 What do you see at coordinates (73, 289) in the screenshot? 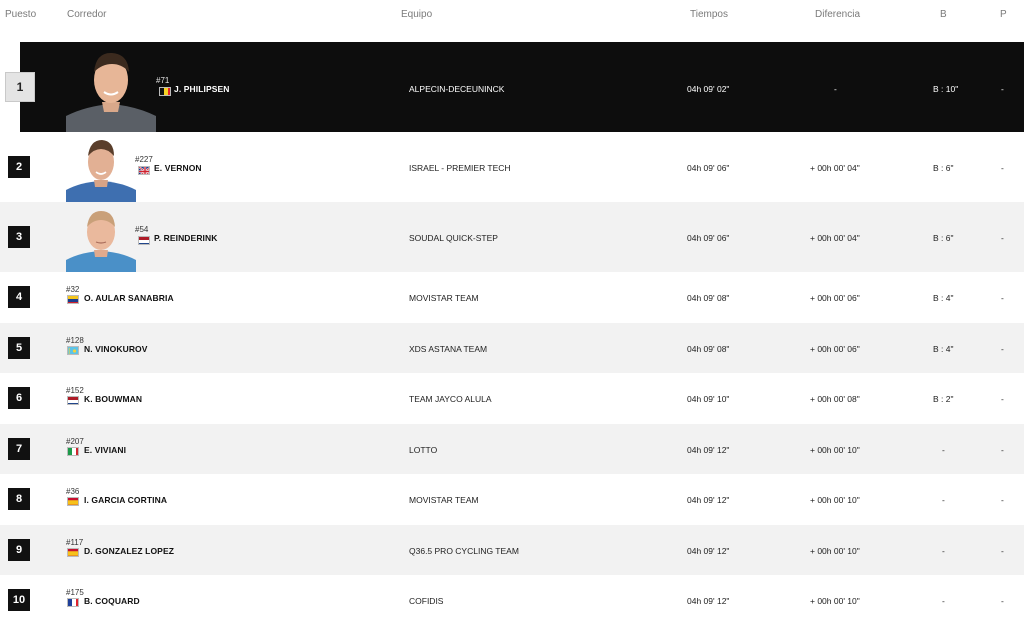
I see `rider-bib: #32` at bounding box center [73, 289].